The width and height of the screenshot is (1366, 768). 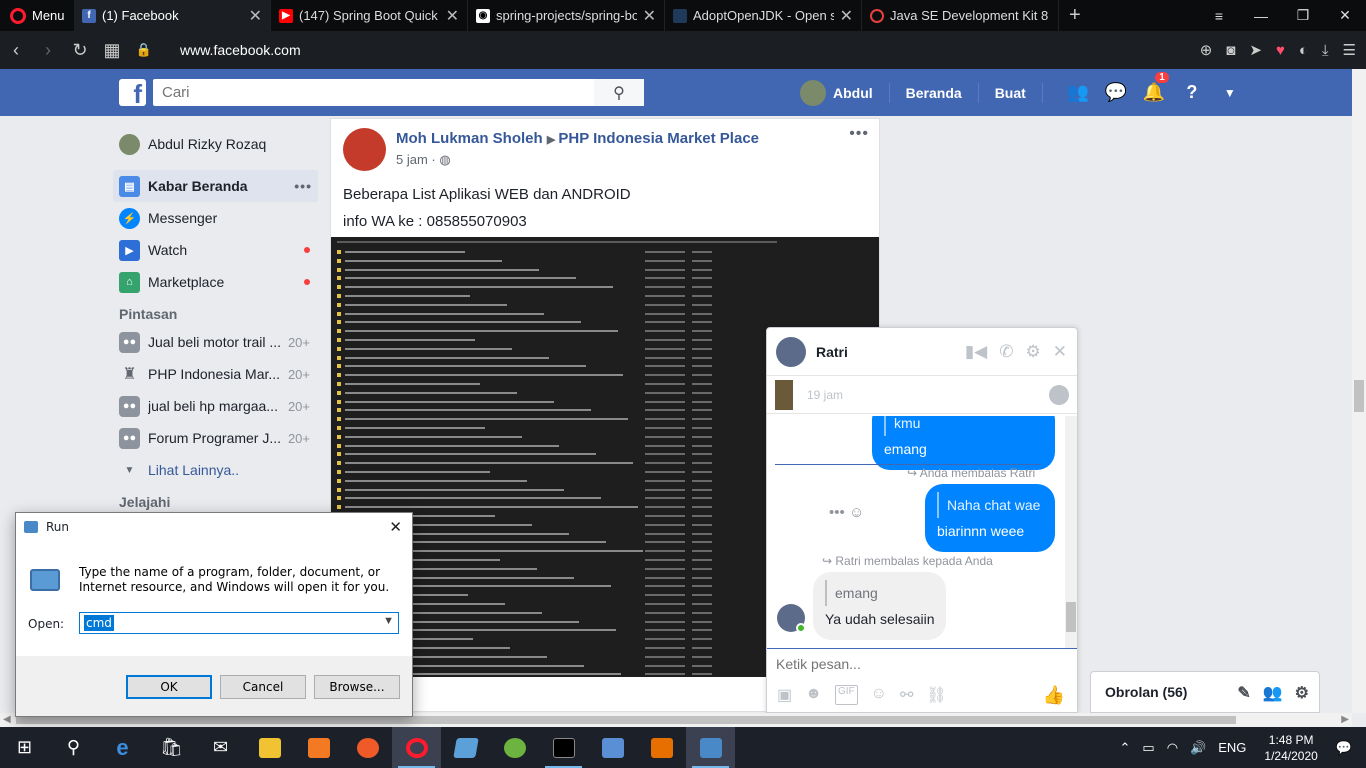 What do you see at coordinates (215, 342) in the screenshot?
I see `shortcut-item: ●● Jual beli motor trail ... 20+` at bounding box center [215, 342].